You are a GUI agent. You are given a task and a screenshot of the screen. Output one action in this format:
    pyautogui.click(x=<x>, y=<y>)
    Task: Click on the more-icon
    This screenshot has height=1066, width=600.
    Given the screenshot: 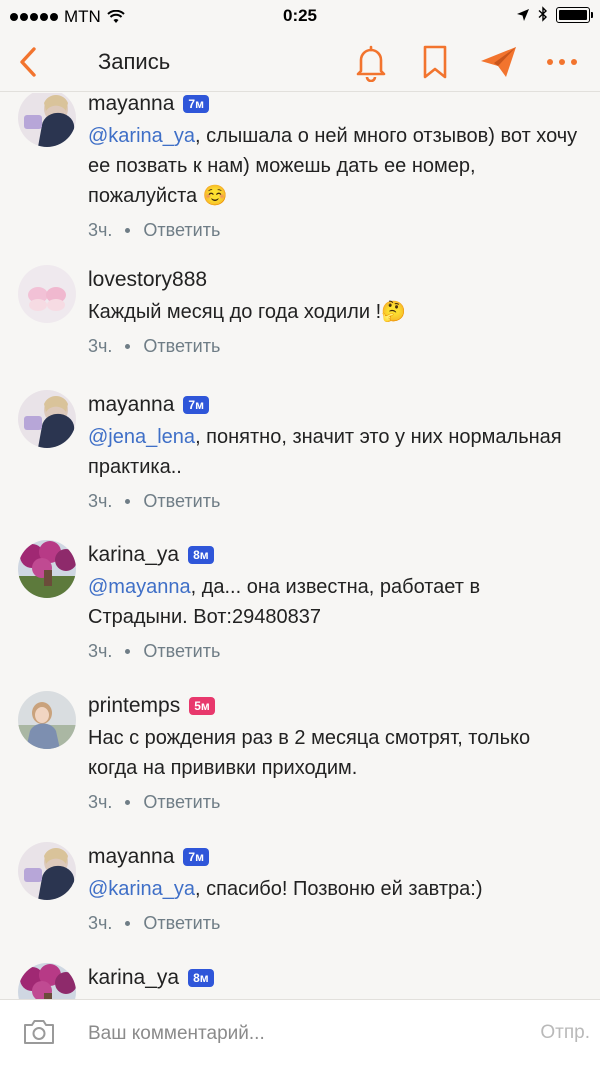 What is the action you would take?
    pyautogui.click(x=562, y=62)
    